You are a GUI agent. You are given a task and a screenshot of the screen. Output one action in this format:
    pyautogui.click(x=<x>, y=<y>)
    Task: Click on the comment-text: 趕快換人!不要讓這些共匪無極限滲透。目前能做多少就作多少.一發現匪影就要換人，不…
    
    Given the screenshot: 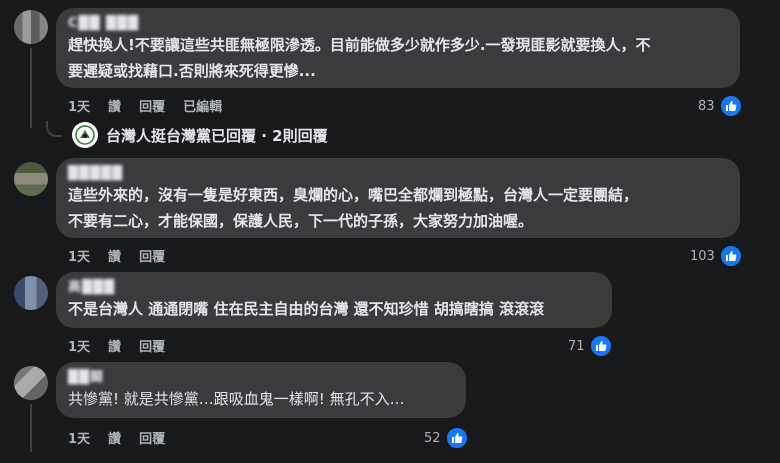 What is the action you would take?
    pyautogui.click(x=359, y=58)
    